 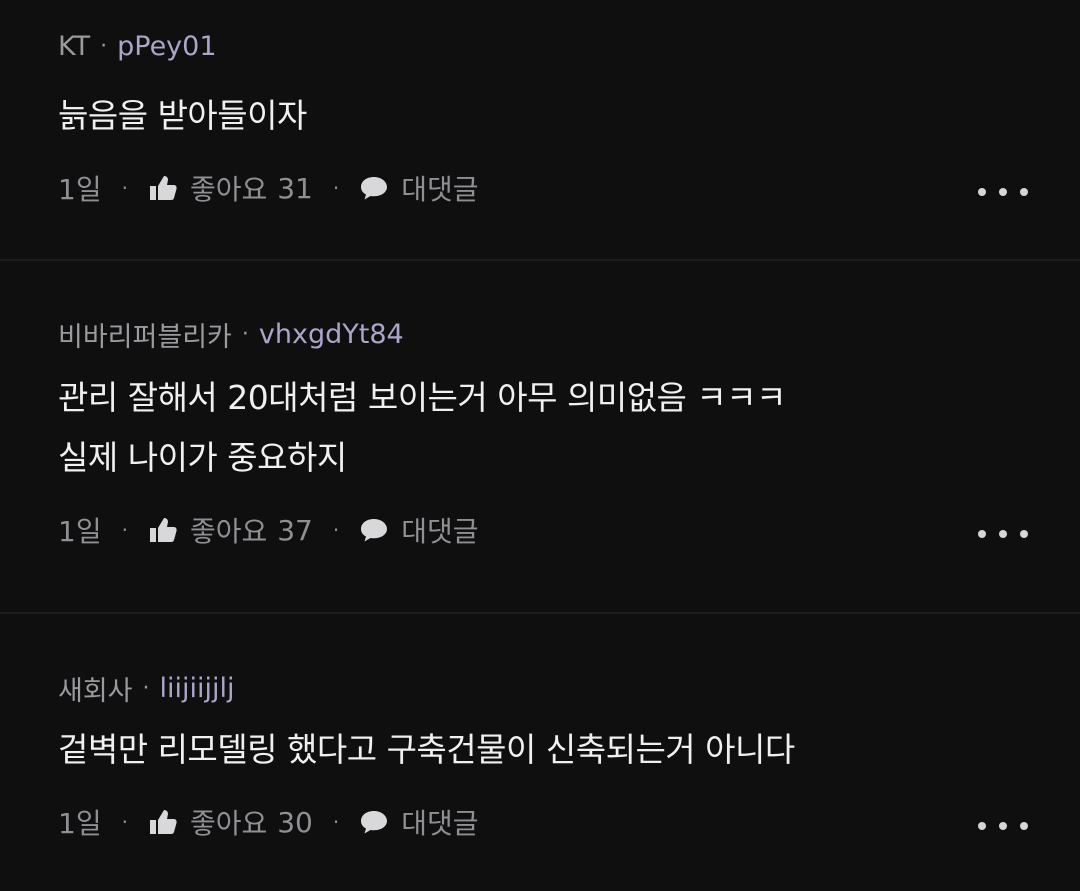 I want to click on author-username: liijiijjlj, so click(x=197, y=688).